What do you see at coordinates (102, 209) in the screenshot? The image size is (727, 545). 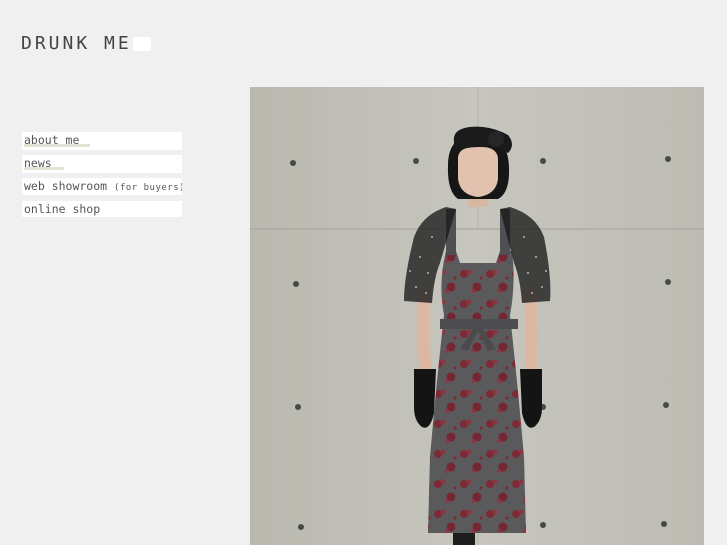 I see `nav-online-shop: online shop` at bounding box center [102, 209].